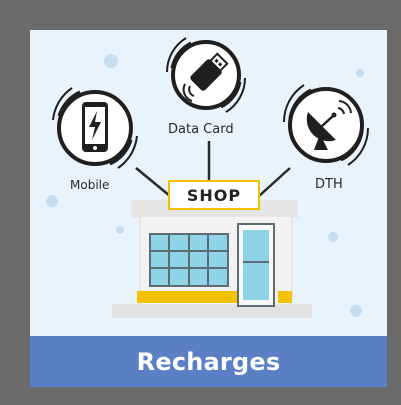  Describe the element at coordinates (329, 184) in the screenshot. I see `service-label-dth: DTH` at that location.